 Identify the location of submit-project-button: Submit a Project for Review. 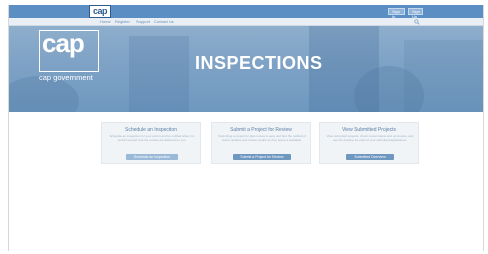
(262, 157).